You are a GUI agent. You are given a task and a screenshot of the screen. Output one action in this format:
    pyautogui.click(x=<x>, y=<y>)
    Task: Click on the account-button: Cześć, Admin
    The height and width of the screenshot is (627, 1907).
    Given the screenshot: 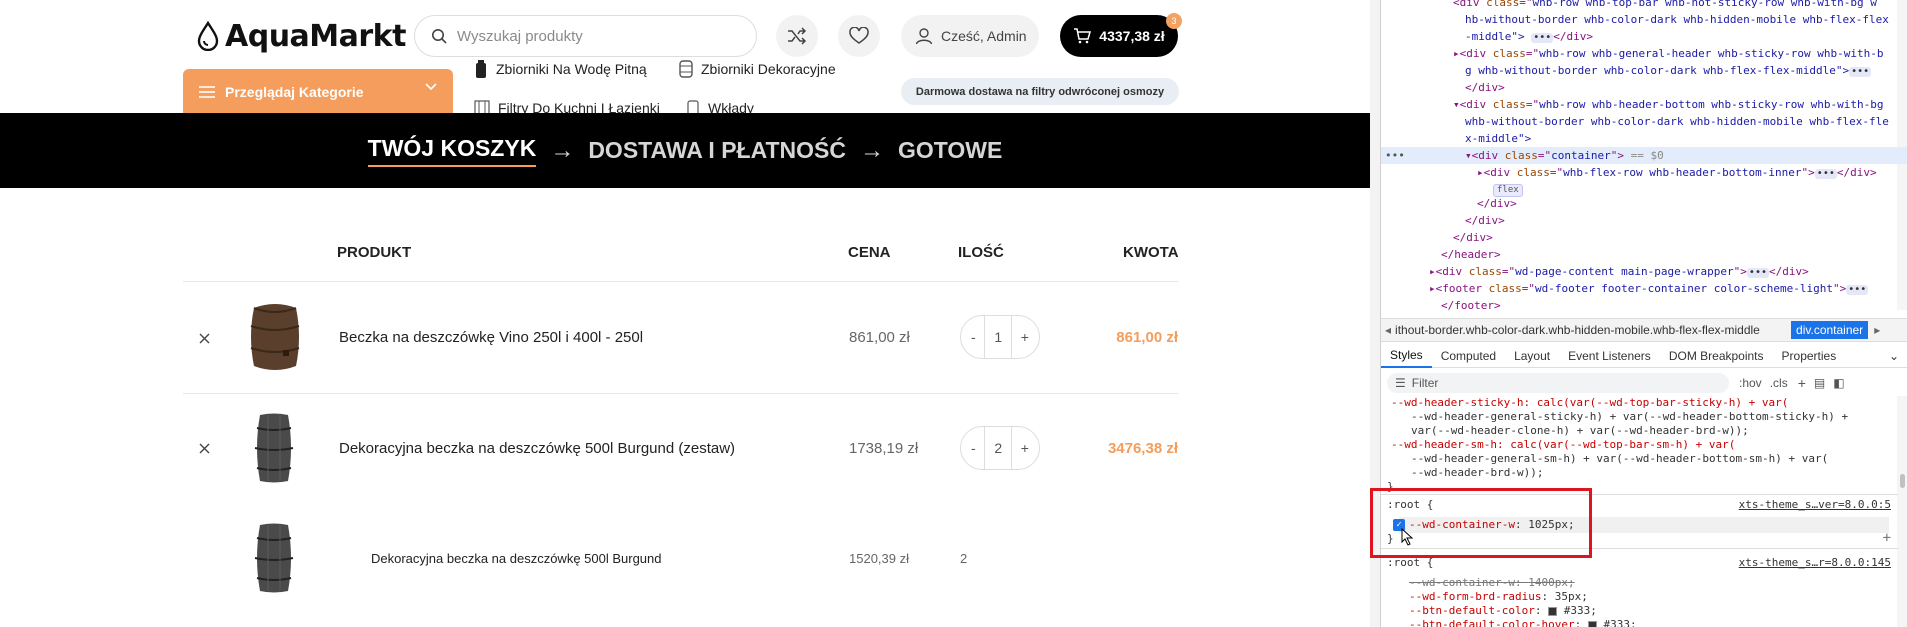 What is the action you would take?
    pyautogui.click(x=970, y=36)
    